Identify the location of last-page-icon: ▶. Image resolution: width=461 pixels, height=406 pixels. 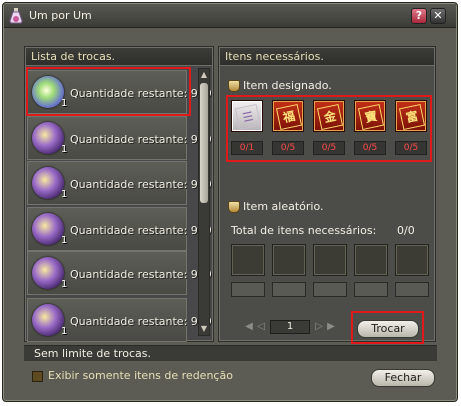
(331, 327).